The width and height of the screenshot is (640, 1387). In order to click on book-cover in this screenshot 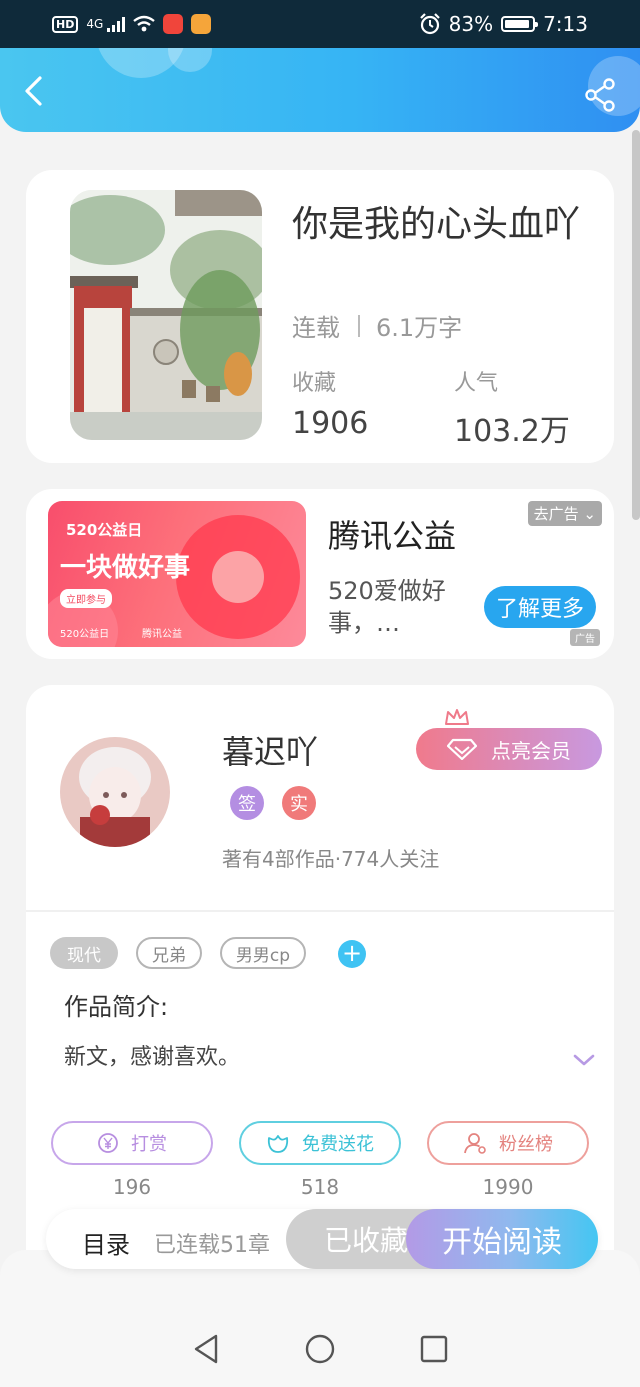, I will do `click(166, 315)`.